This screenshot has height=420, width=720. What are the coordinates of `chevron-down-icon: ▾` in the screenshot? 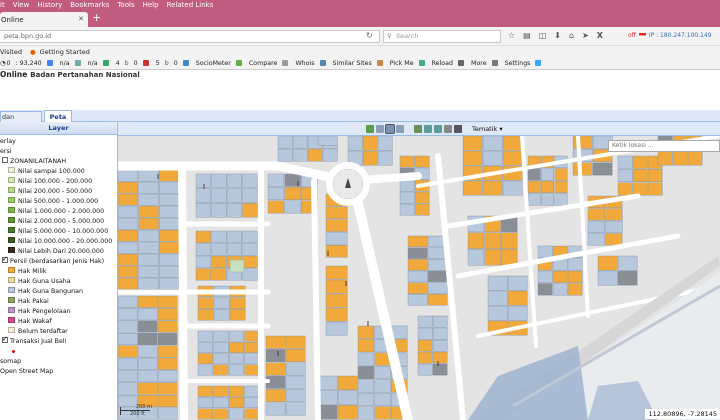 It's located at (501, 129).